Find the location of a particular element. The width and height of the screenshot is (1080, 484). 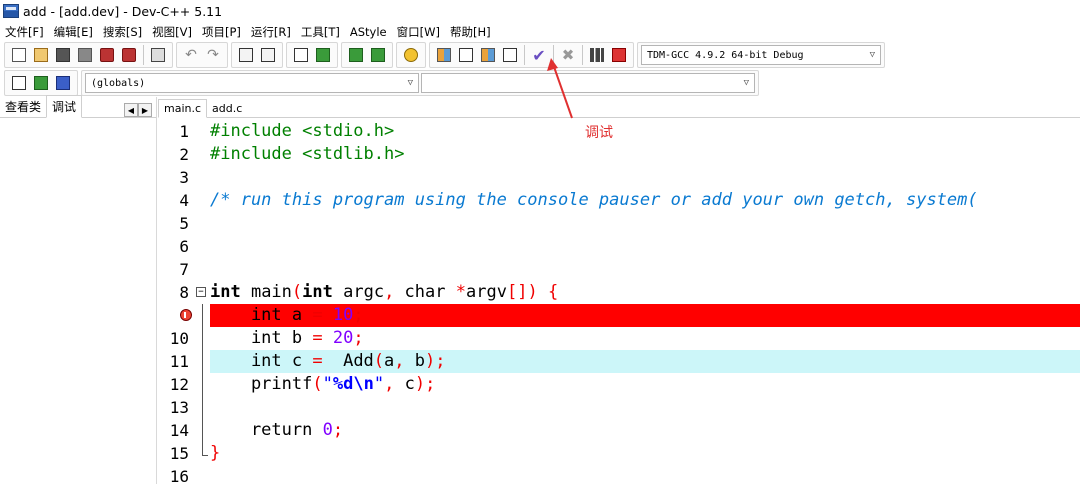

code-line: int main(int argc, char *argv[]) { is located at coordinates (645, 292).